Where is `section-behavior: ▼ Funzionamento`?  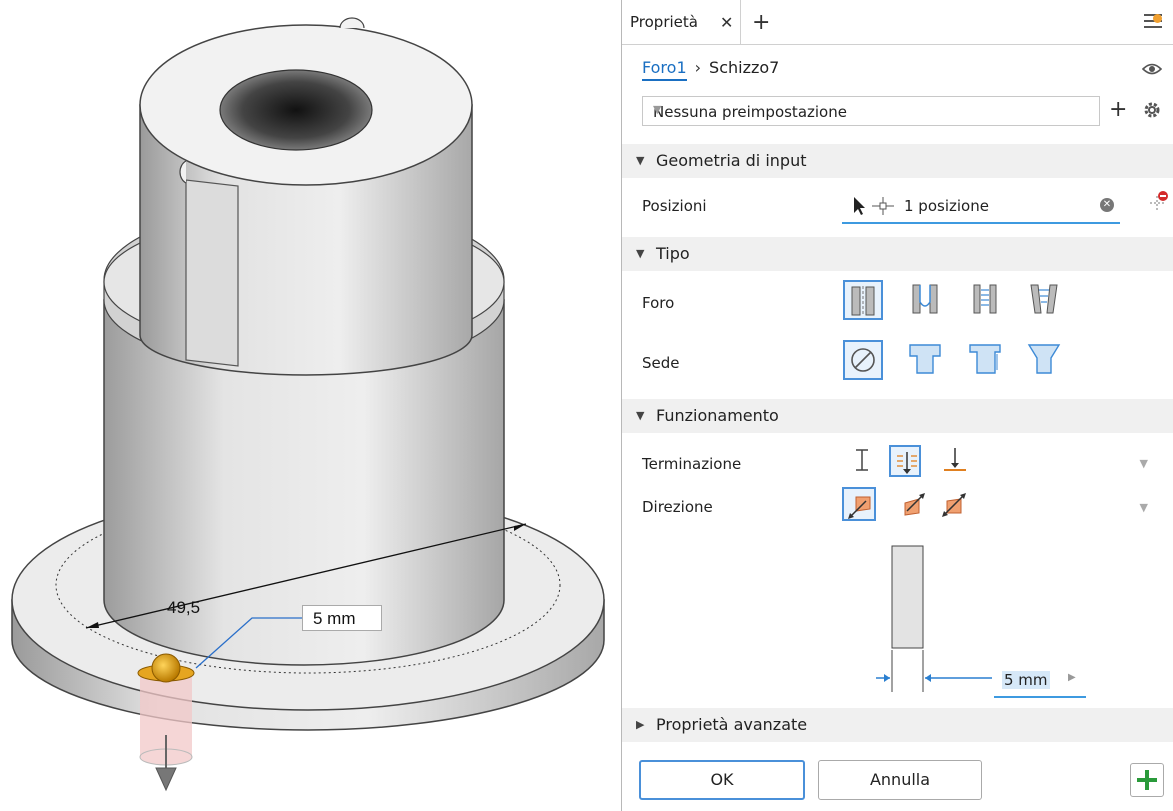
section-behavior: ▼ Funzionamento is located at coordinates (897, 416).